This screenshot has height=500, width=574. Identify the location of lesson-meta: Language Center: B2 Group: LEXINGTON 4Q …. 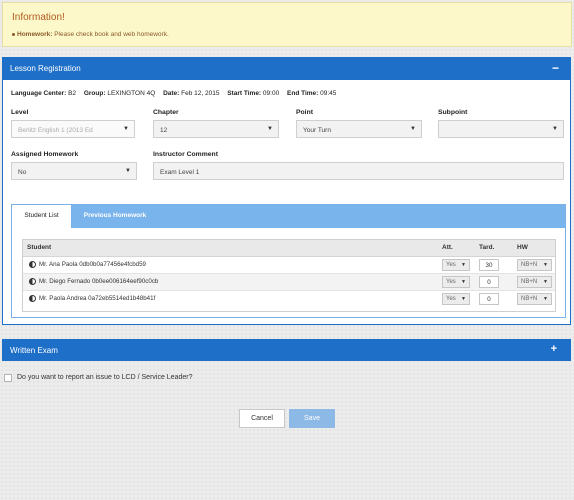
(176, 93).